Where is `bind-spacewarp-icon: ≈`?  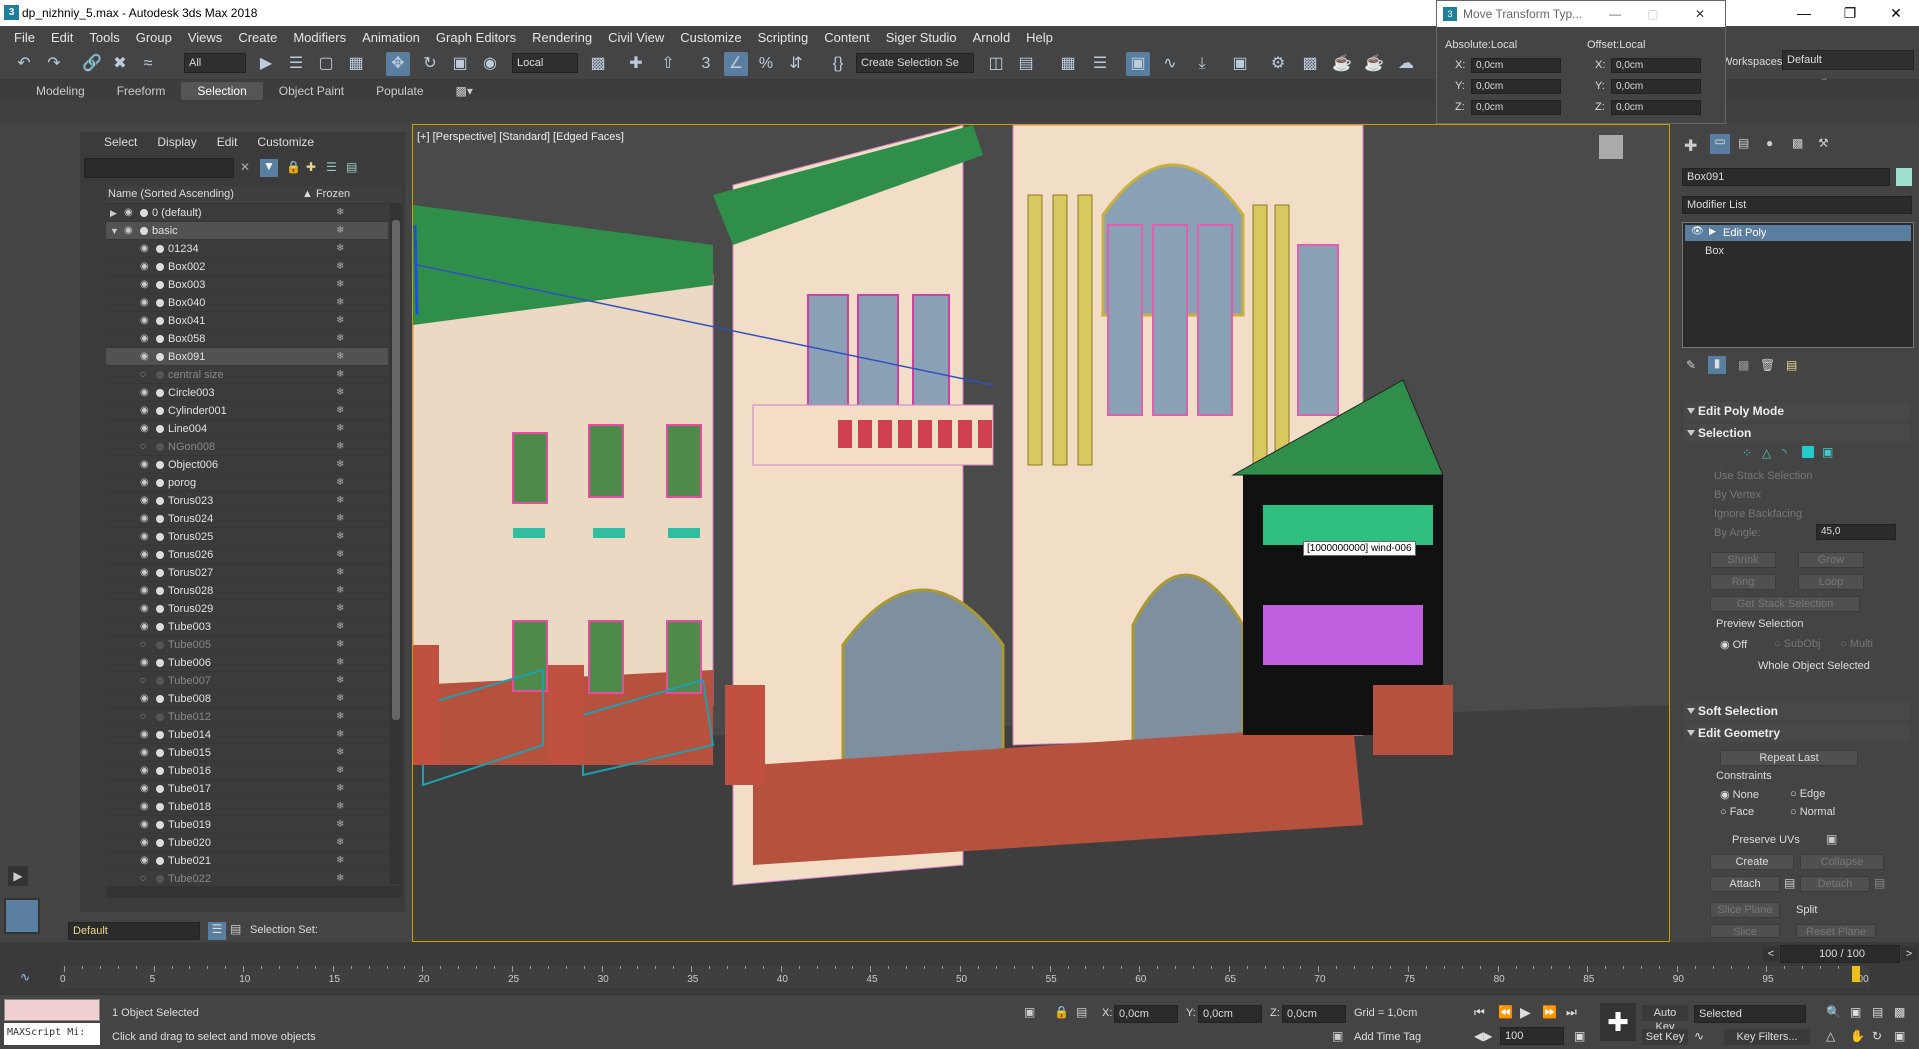
bind-spacewarp-icon: ≈ is located at coordinates (148, 64).